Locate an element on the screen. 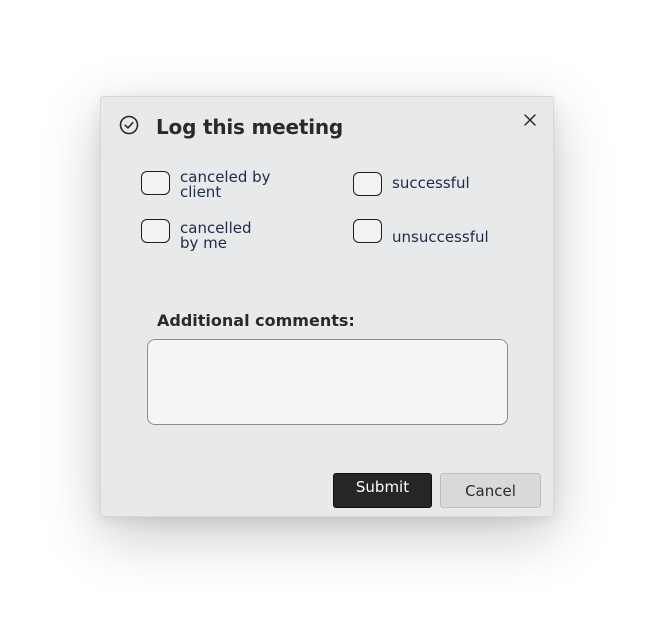 This screenshot has height=623, width=656. comments-label: Additional comments: is located at coordinates (256, 320).